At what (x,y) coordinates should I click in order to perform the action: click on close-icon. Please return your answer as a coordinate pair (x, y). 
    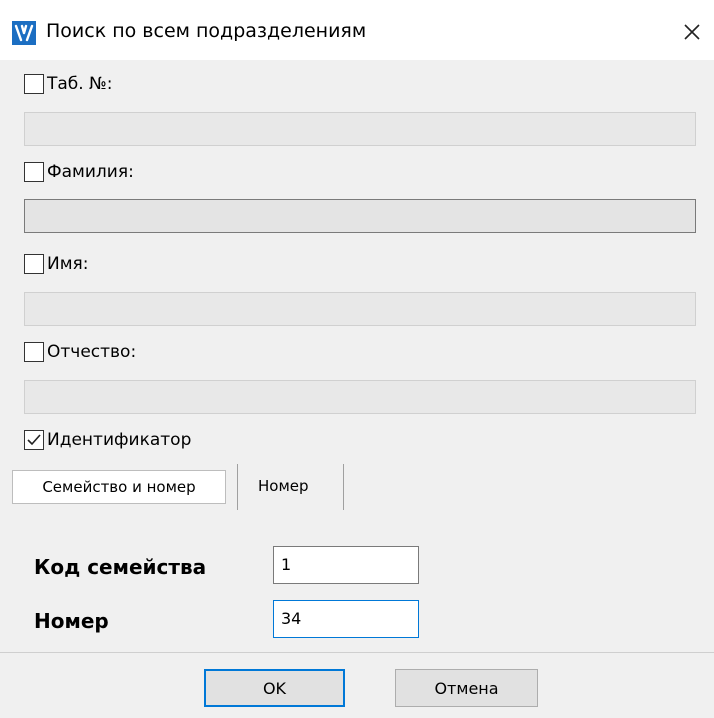
    Looking at the image, I should click on (692, 32).